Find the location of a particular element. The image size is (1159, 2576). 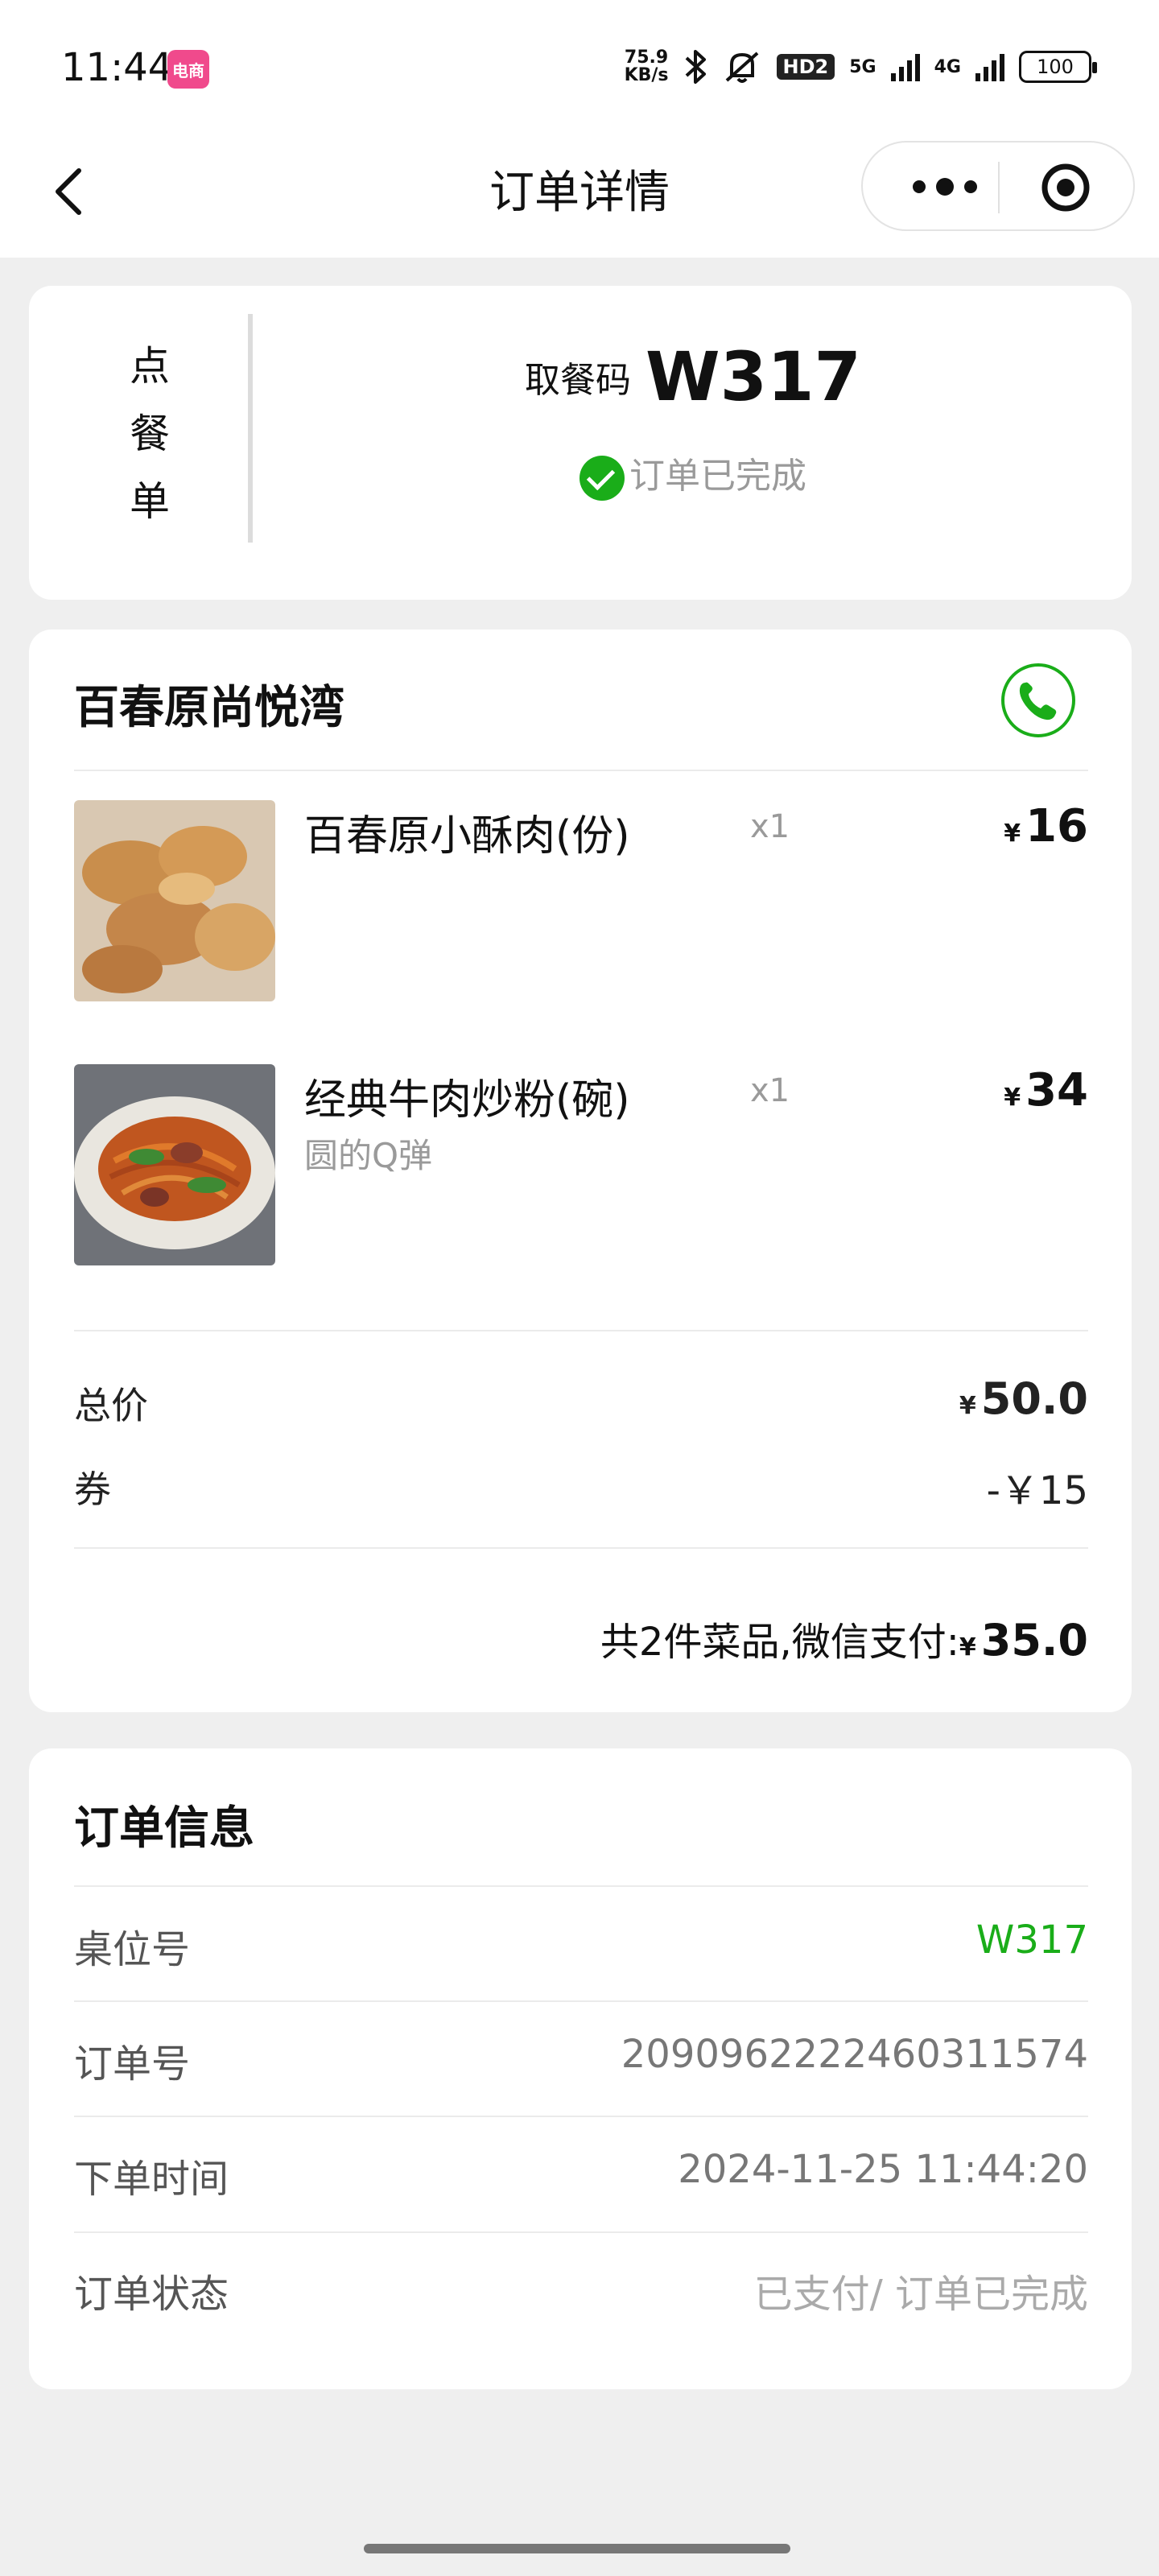

phone-icon is located at coordinates (1038, 701).